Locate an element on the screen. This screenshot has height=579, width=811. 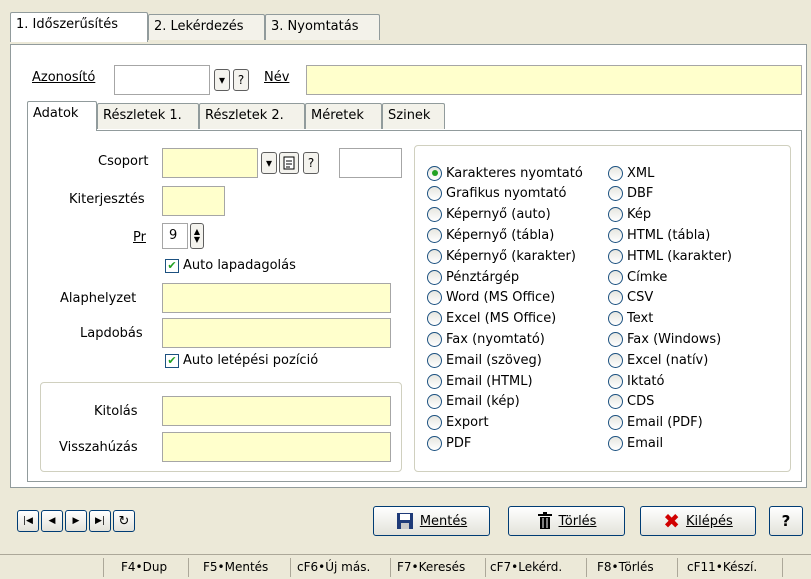
radio-label: Text is located at coordinates (640, 319).